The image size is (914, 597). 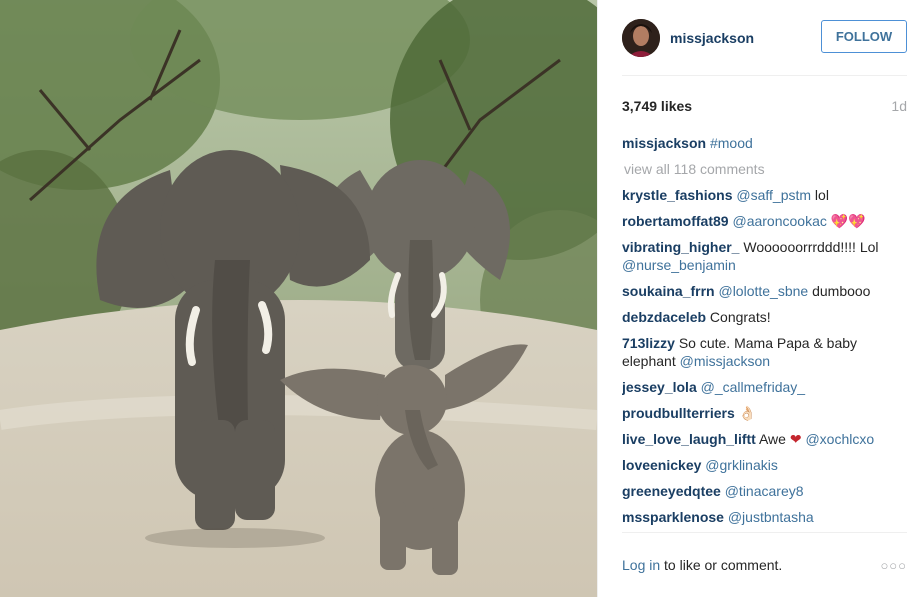 I want to click on comment-row: jessey_lola @_callmefriday_, so click(x=763, y=387).